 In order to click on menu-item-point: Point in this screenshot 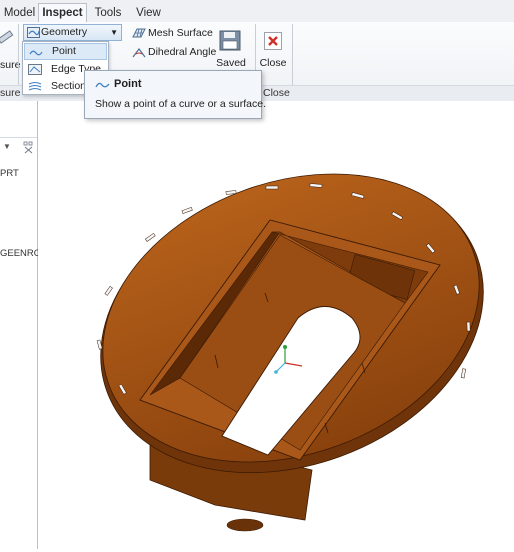, I will do `click(65, 51)`.